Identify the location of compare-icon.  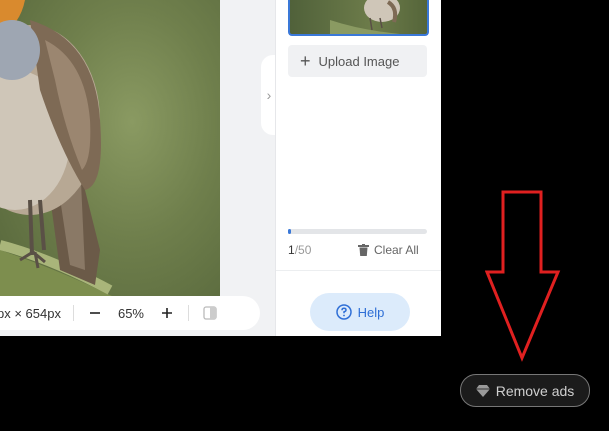
(210, 313).